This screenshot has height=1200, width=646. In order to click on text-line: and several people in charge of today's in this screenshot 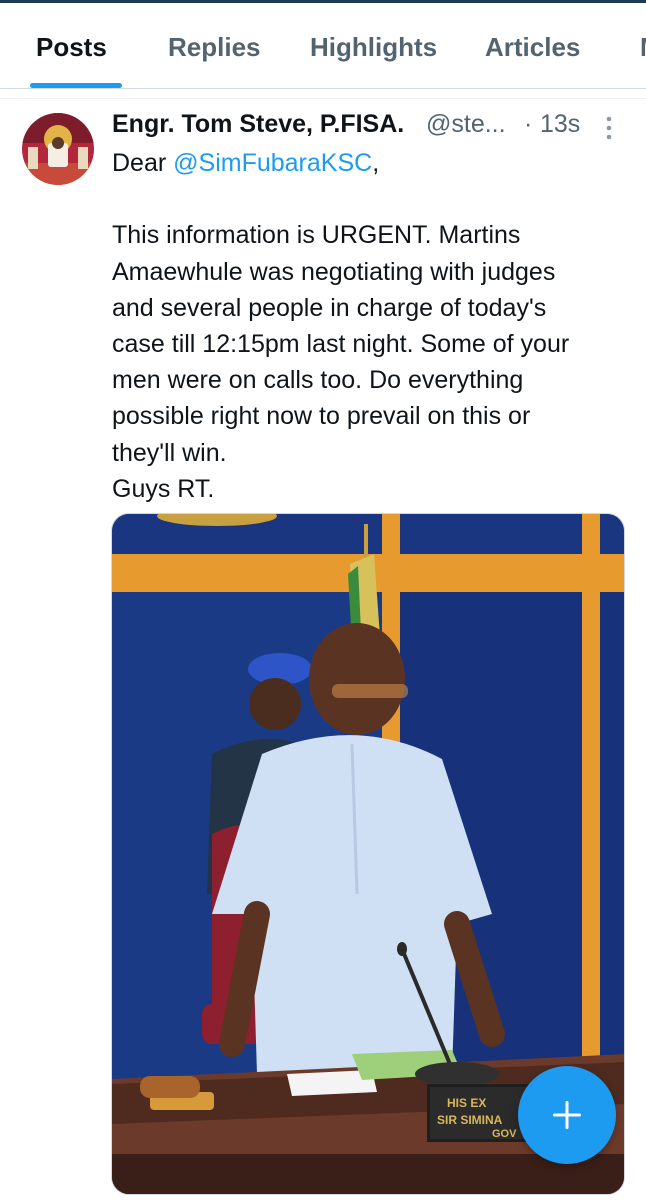, I will do `click(329, 307)`.